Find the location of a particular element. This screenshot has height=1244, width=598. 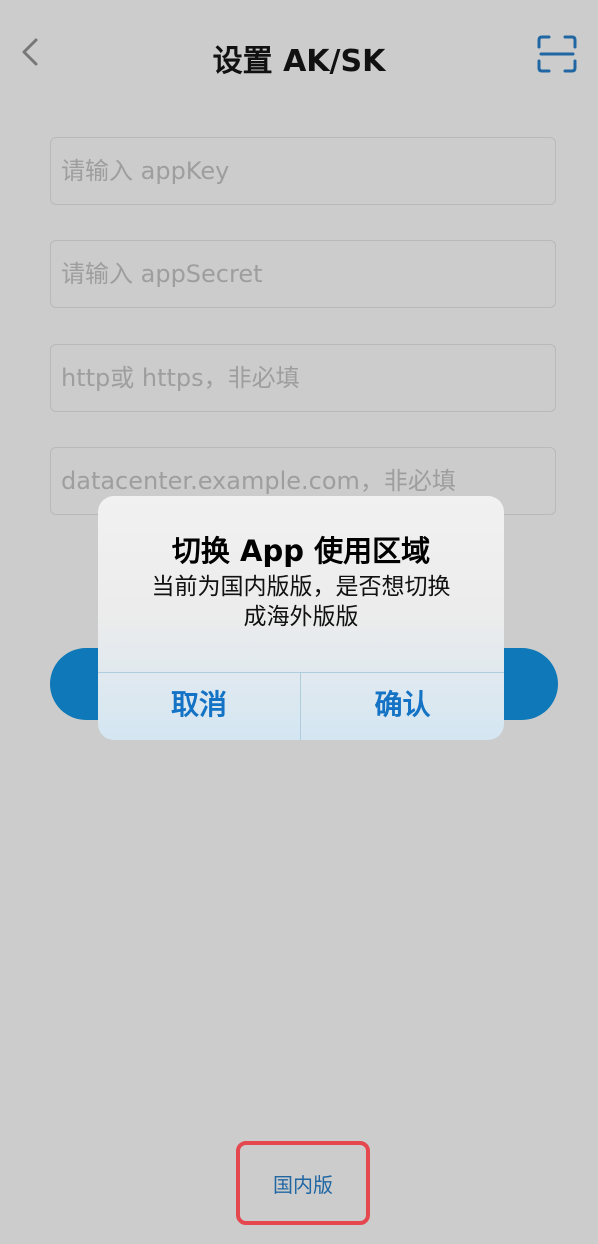

dialog-message: 当前为国内版版，是否想切换 成海外版版 is located at coordinates (301, 602).